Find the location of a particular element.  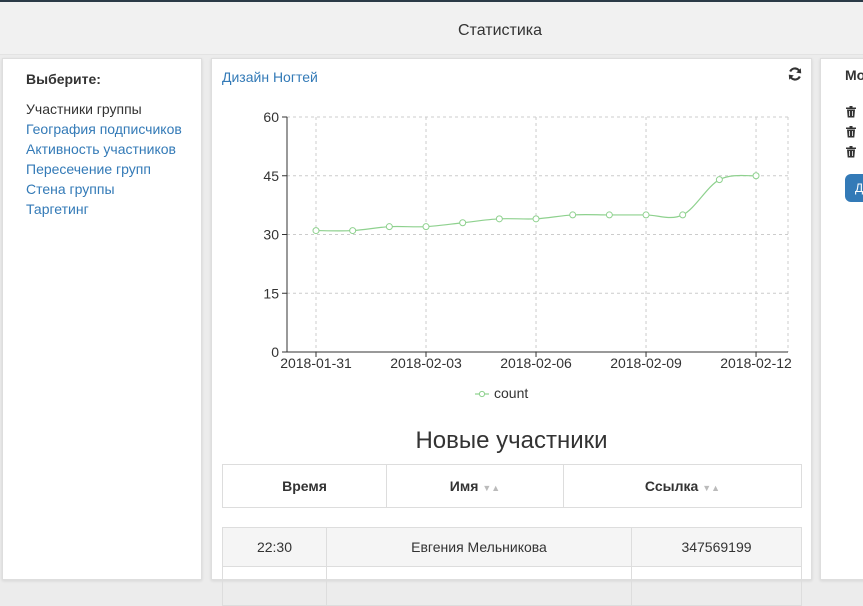

x-tick-label: 2018-02-12 is located at coordinates (756, 363).